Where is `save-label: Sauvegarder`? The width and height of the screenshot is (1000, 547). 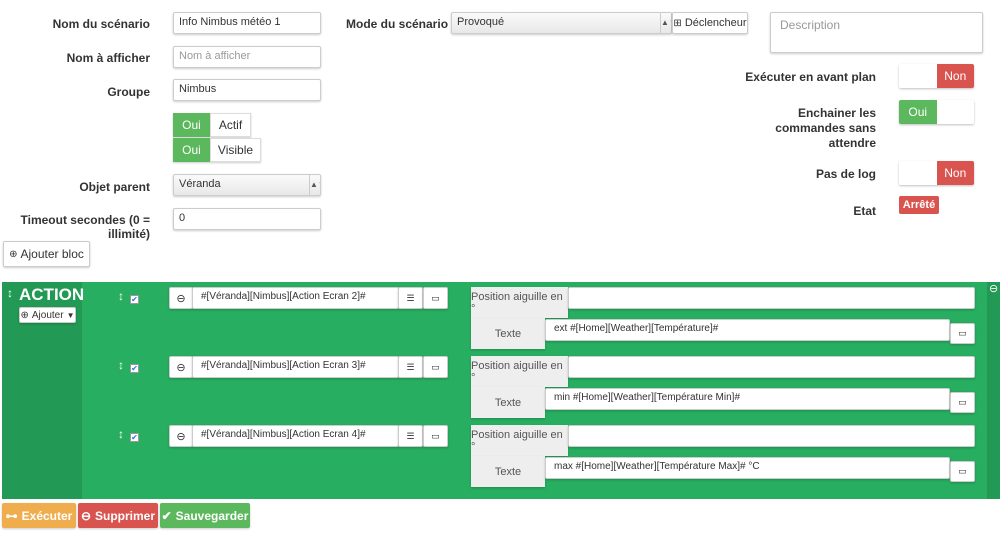 save-label: Sauvegarder is located at coordinates (212, 515).